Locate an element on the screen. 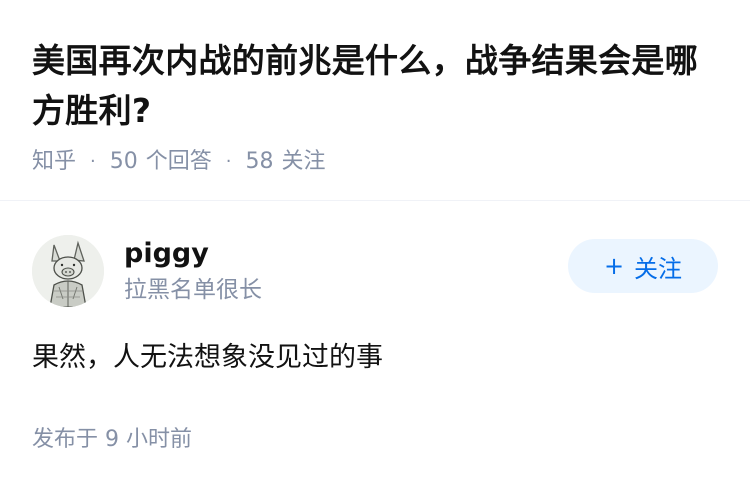 The image size is (750, 490). answer-content: 果然，人无法想象没见过的事 is located at coordinates (375, 358).